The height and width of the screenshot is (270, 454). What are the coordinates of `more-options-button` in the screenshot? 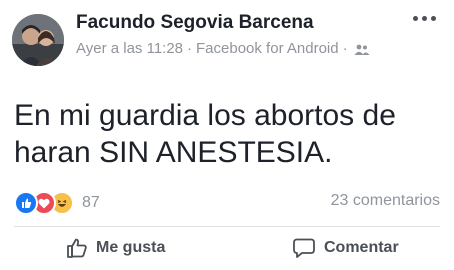 It's located at (424, 18).